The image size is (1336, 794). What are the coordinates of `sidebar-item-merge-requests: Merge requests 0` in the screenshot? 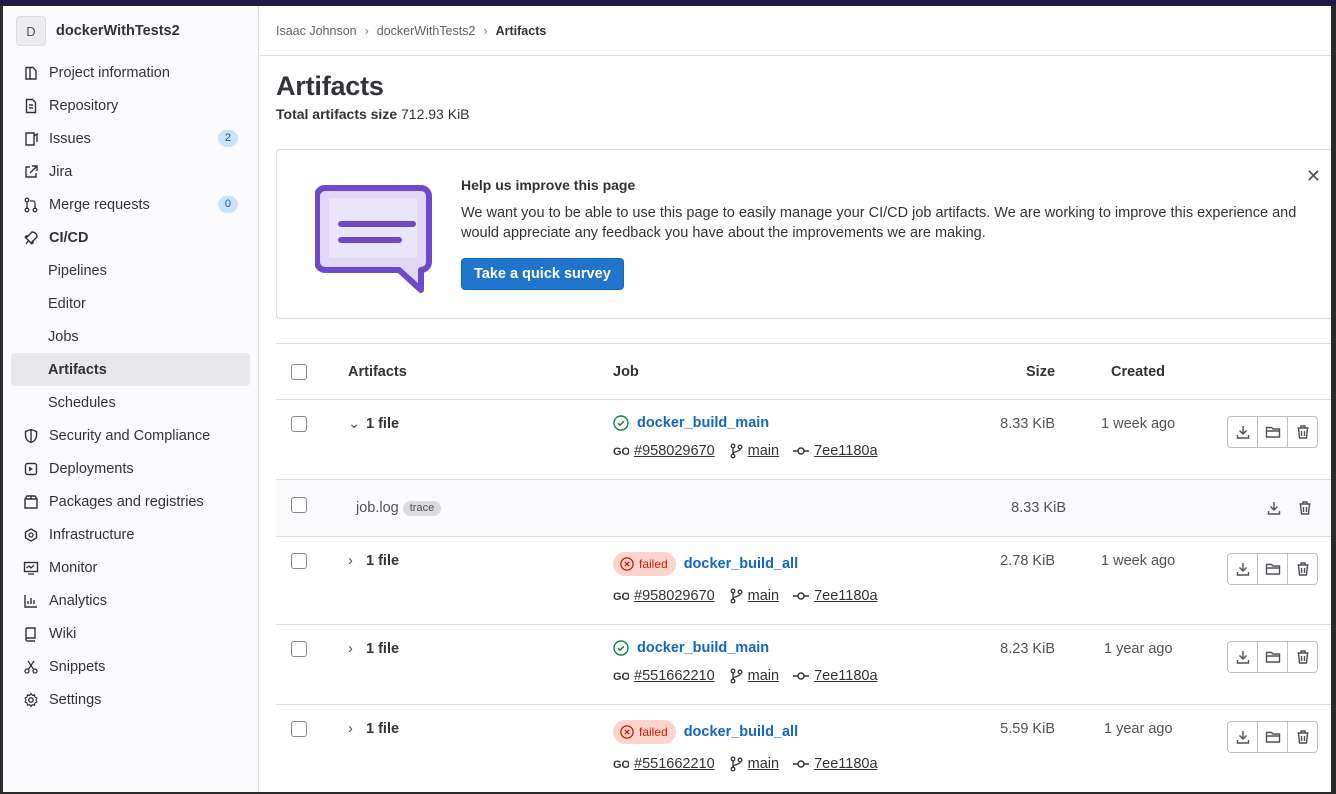 It's located at (130, 204).